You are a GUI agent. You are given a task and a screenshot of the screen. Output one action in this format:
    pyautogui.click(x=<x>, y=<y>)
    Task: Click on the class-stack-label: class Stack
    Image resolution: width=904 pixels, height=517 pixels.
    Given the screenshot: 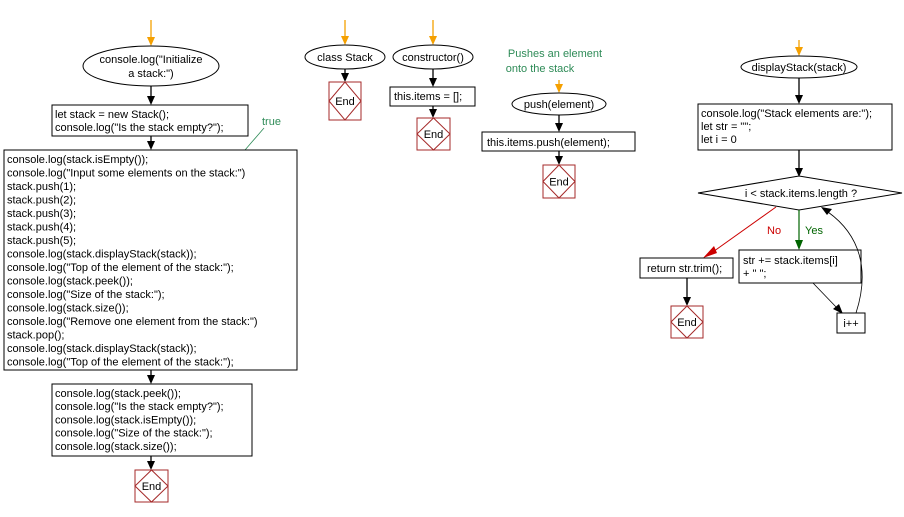 What is the action you would take?
    pyautogui.click(x=345, y=58)
    